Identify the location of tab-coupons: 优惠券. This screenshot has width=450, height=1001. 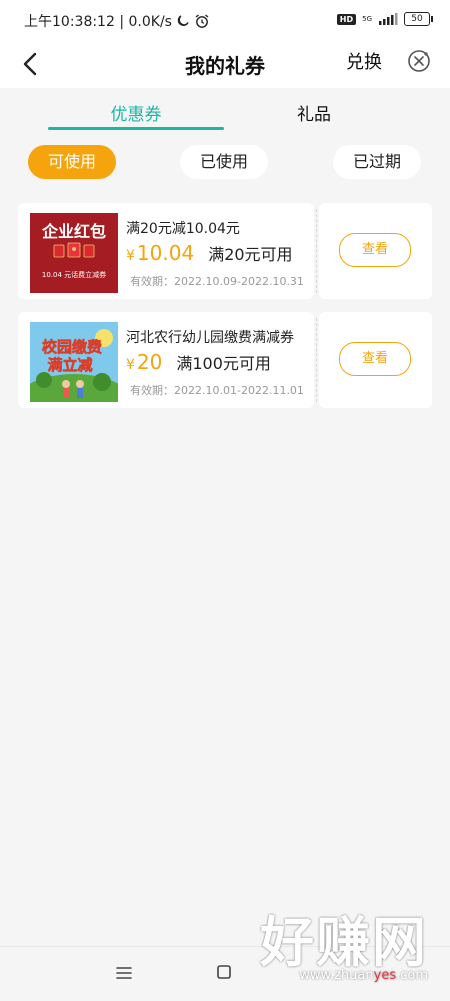
(136, 112).